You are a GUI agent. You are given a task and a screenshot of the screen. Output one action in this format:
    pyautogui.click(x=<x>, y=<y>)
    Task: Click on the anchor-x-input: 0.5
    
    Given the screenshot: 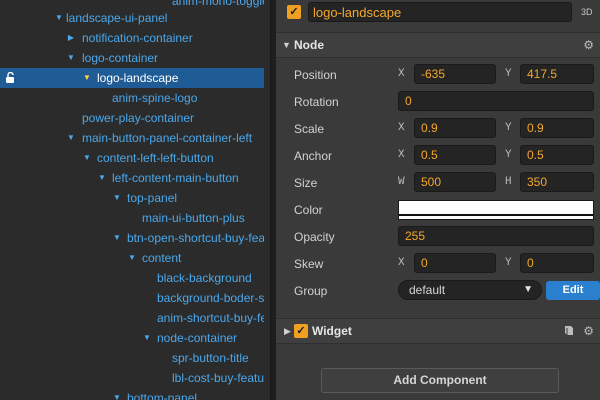 What is the action you would take?
    pyautogui.click(x=455, y=155)
    